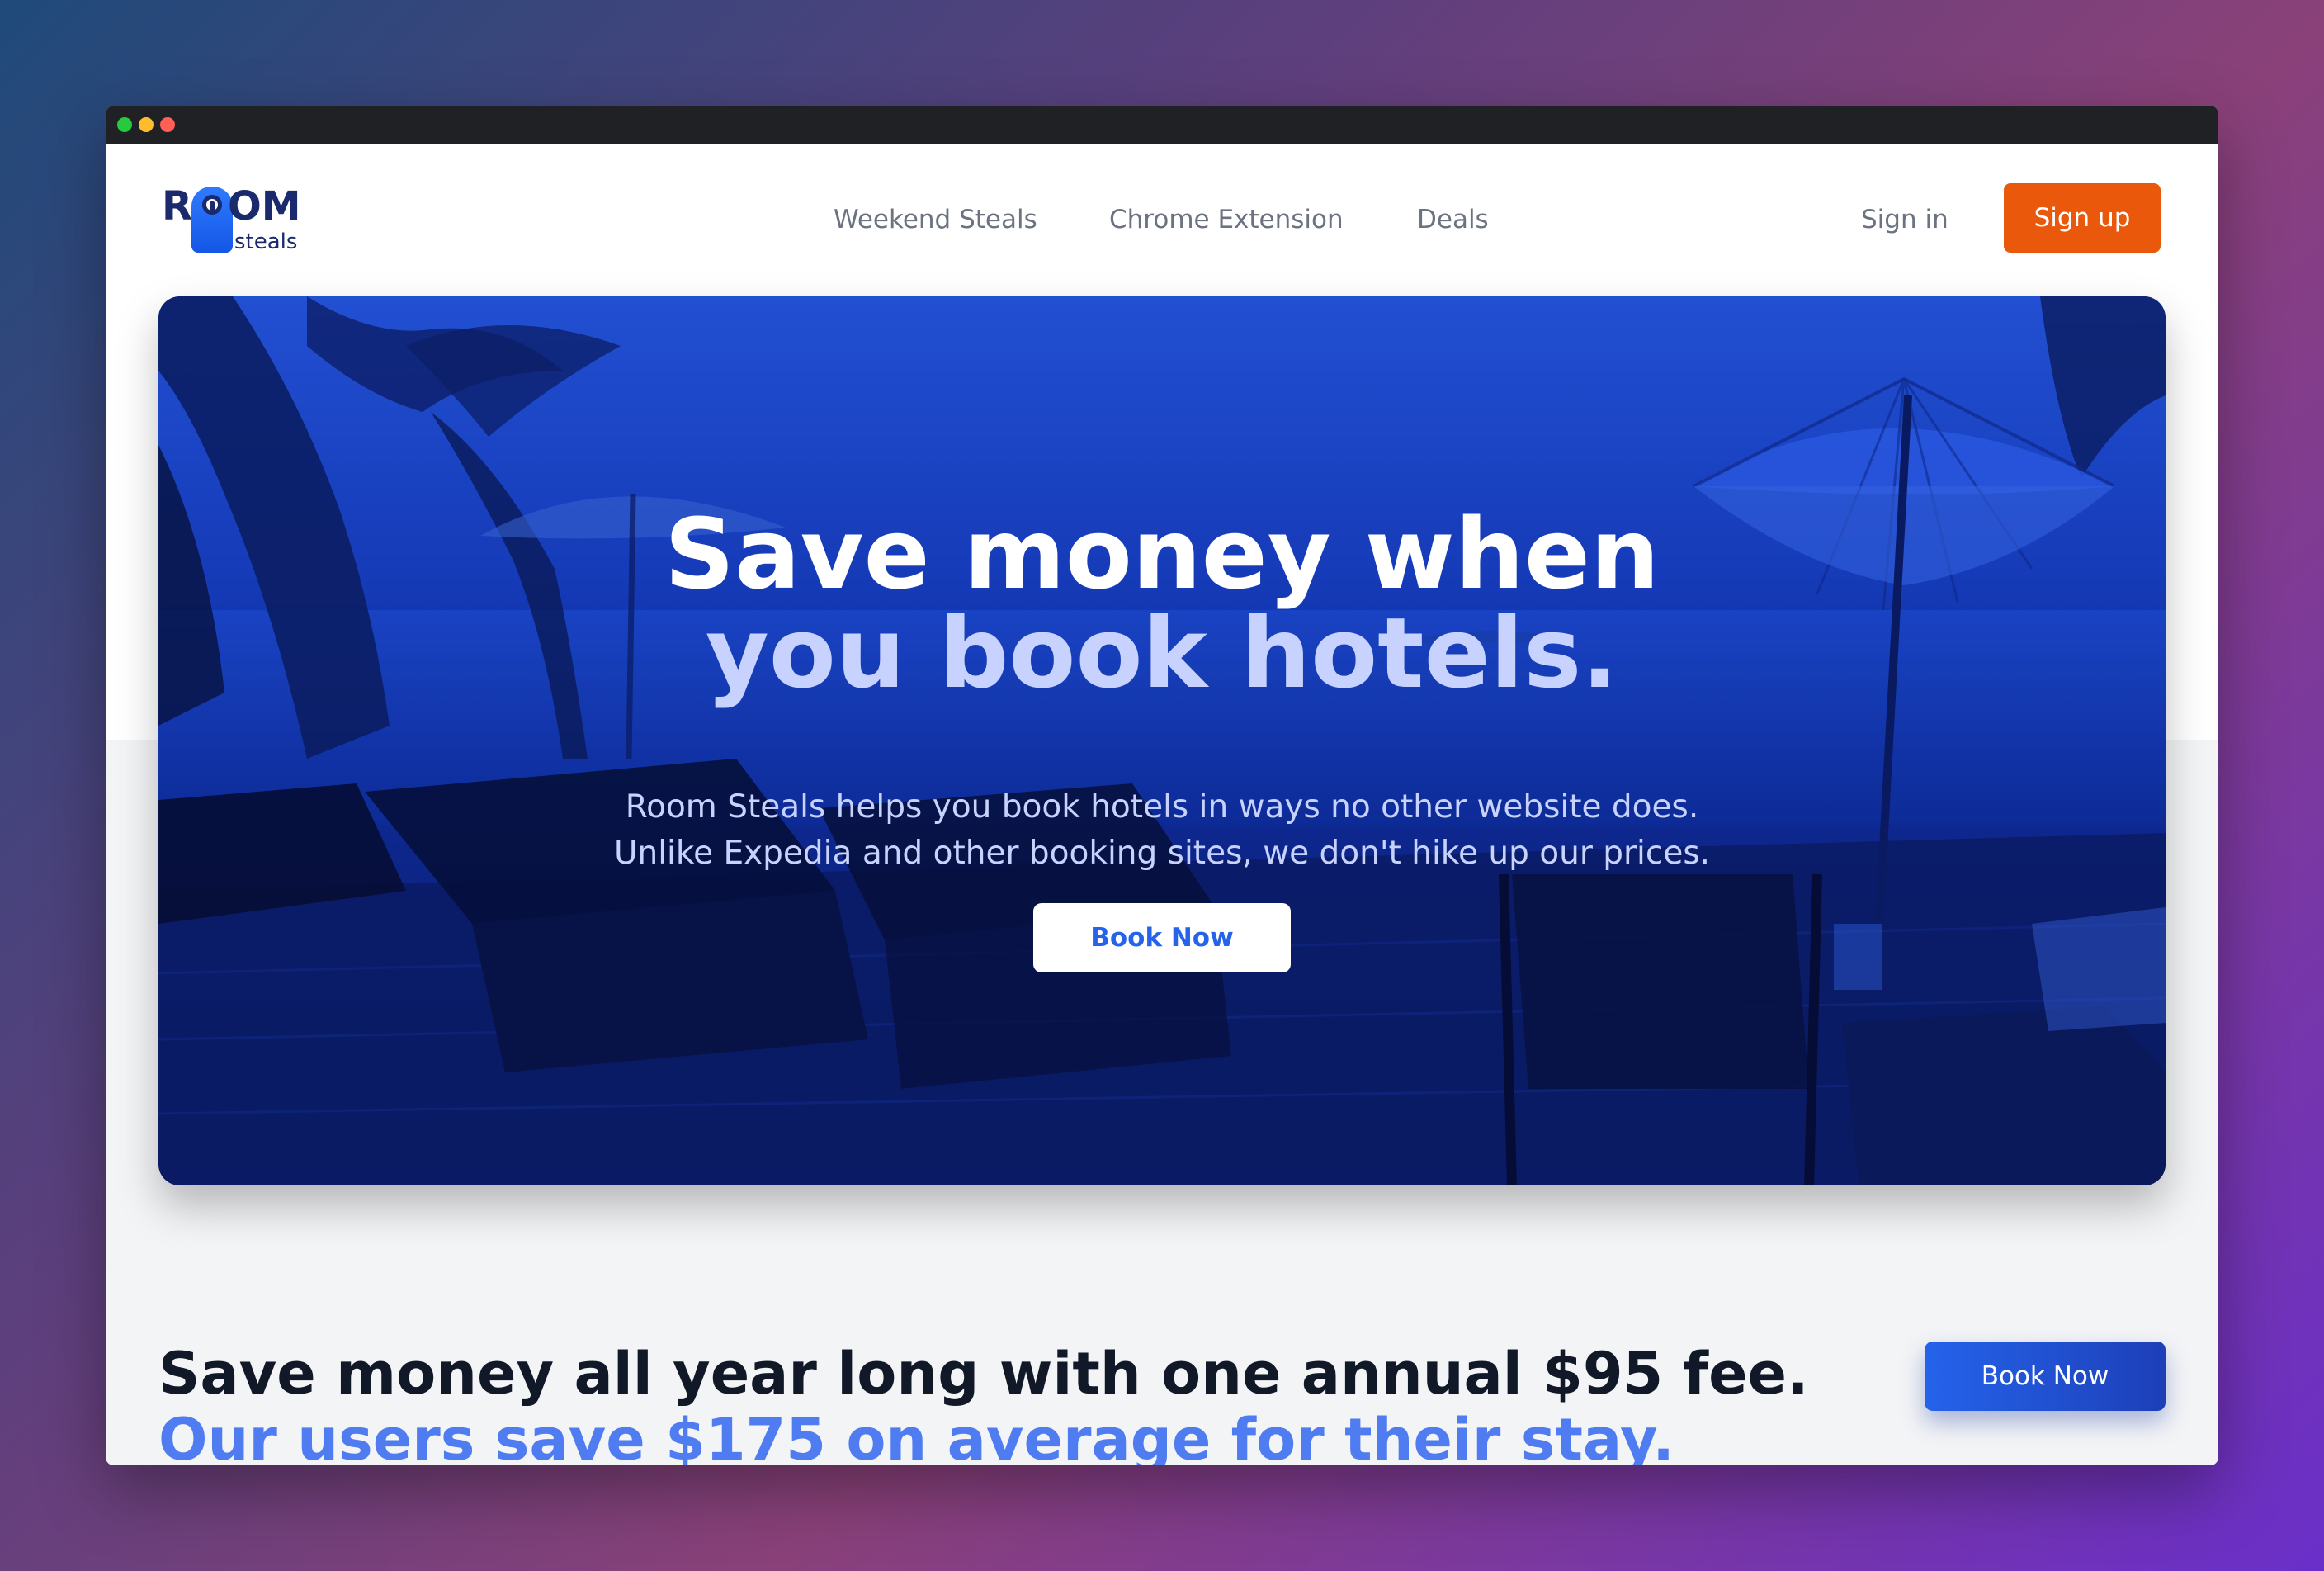 The image size is (2324, 1571). Describe the element at coordinates (177, 206) in the screenshot. I see `logo-letter-r: R` at that location.